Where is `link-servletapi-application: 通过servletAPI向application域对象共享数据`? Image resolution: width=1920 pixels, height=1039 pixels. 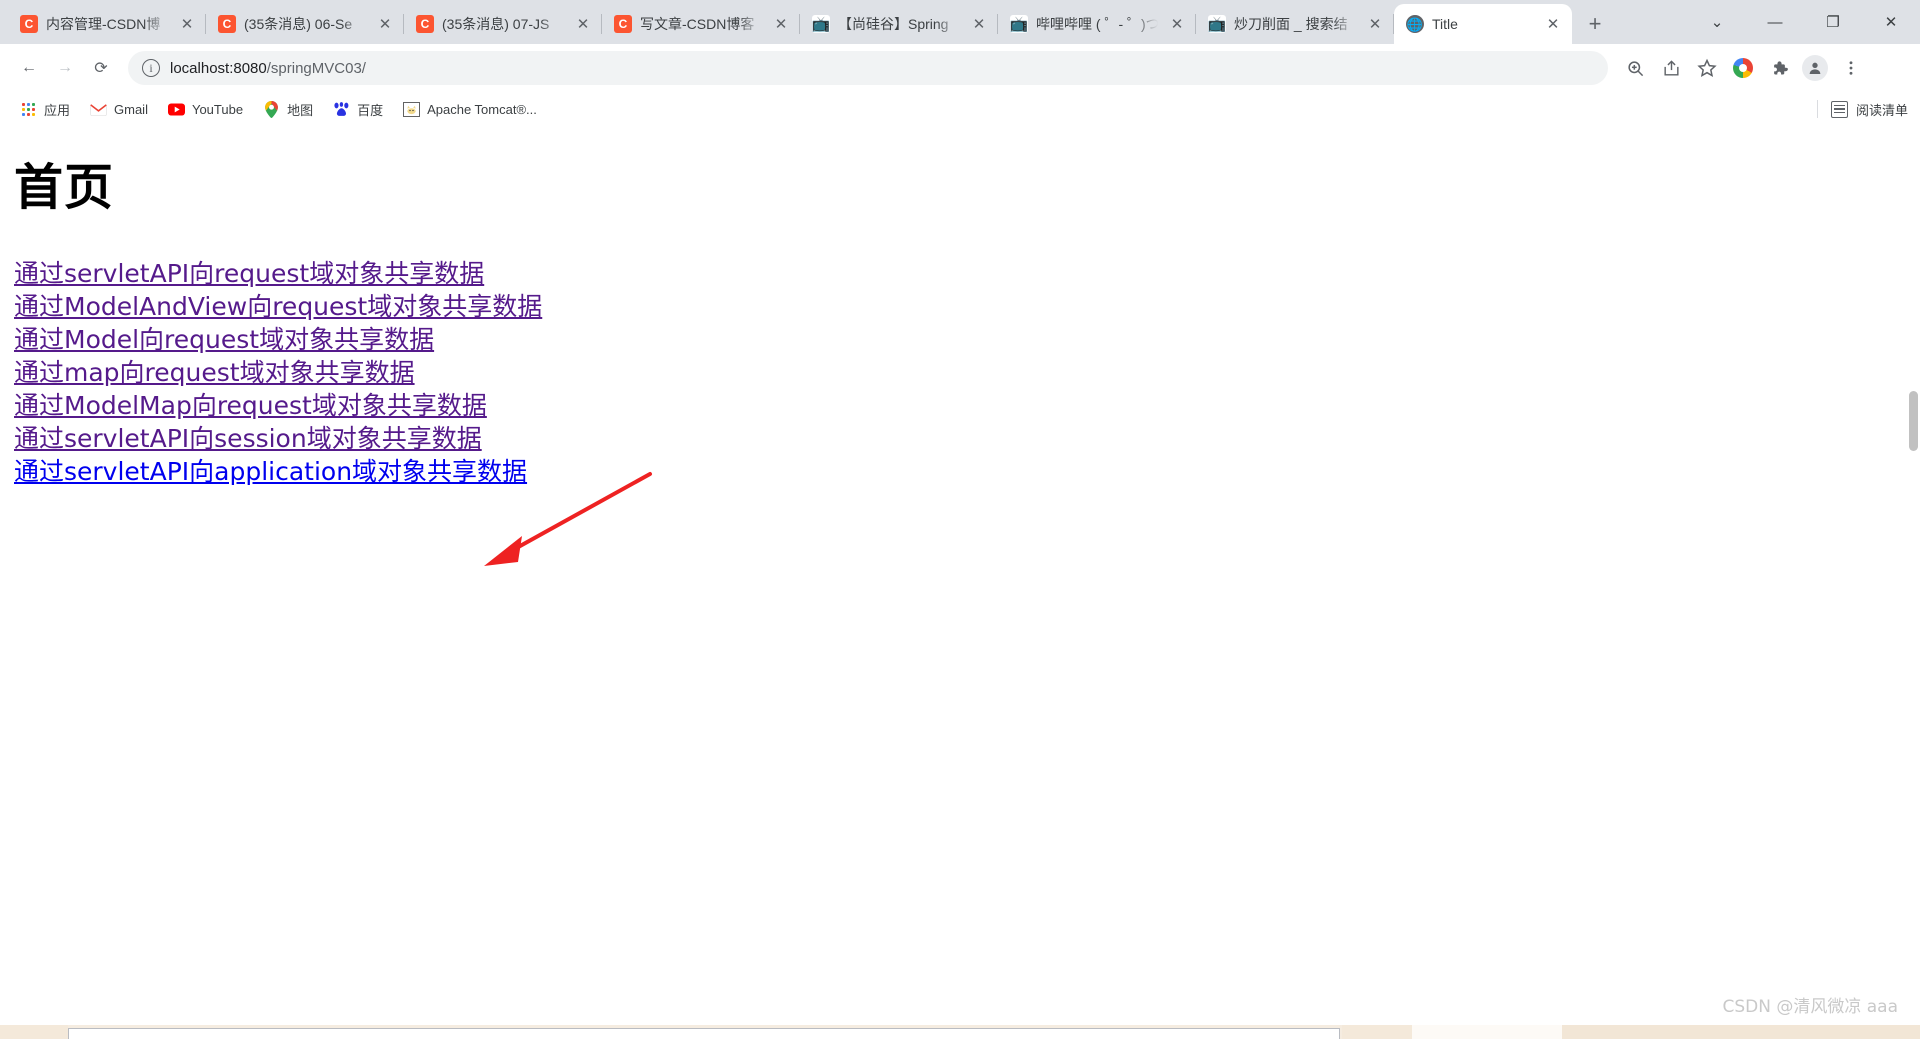
link-servletapi-application: 通过servletAPI向application域对象共享数据 is located at coordinates (270, 471).